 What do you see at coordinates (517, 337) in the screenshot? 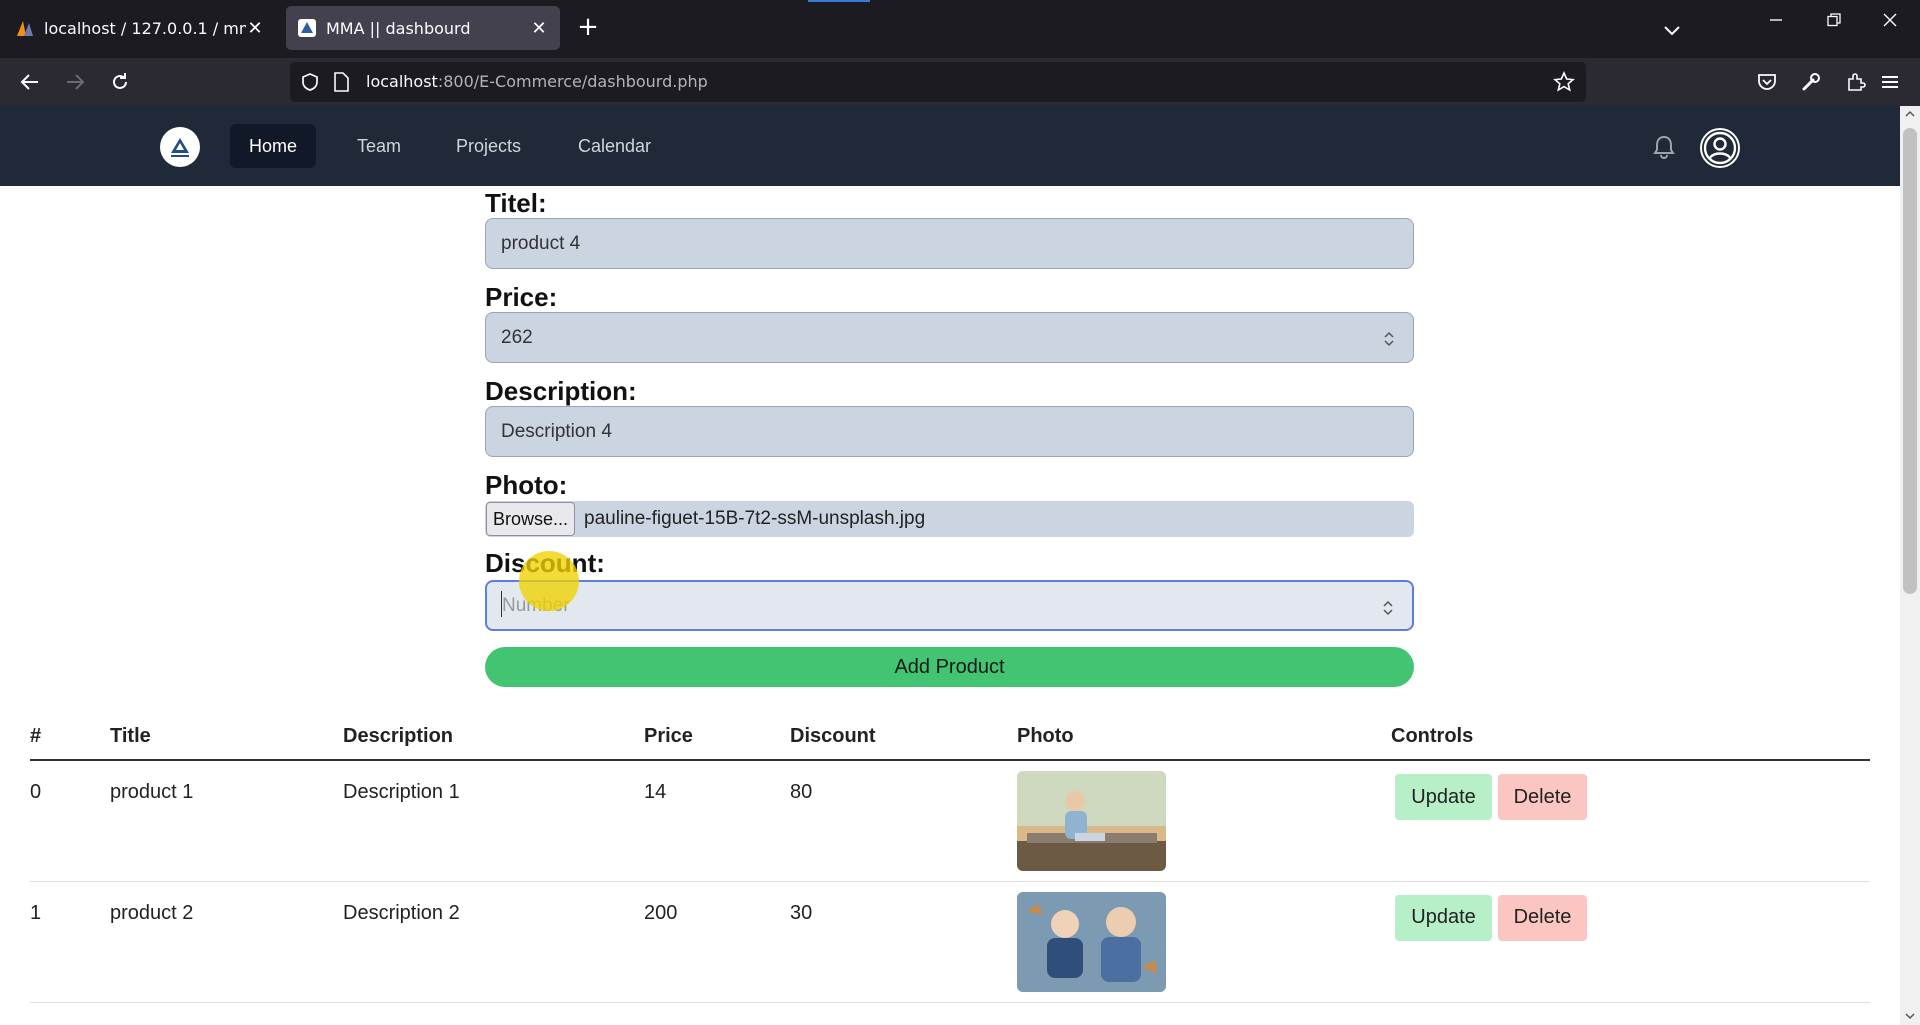
I see `price-input-value: 262` at bounding box center [517, 337].